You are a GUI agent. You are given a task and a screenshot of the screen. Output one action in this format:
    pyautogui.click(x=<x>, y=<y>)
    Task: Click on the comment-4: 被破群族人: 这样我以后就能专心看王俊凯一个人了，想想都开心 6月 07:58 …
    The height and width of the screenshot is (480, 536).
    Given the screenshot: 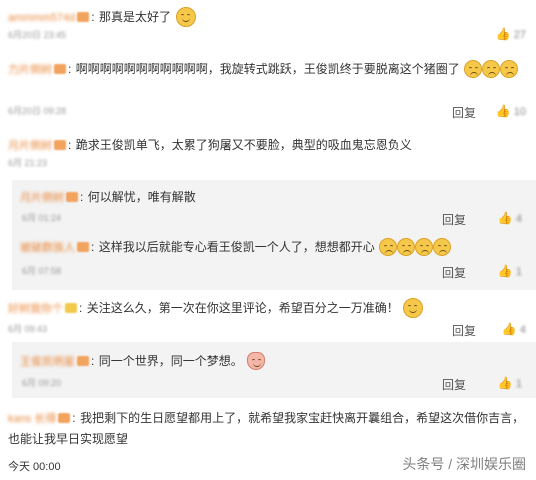 What is the action you would take?
    pyautogui.click(x=268, y=261)
    